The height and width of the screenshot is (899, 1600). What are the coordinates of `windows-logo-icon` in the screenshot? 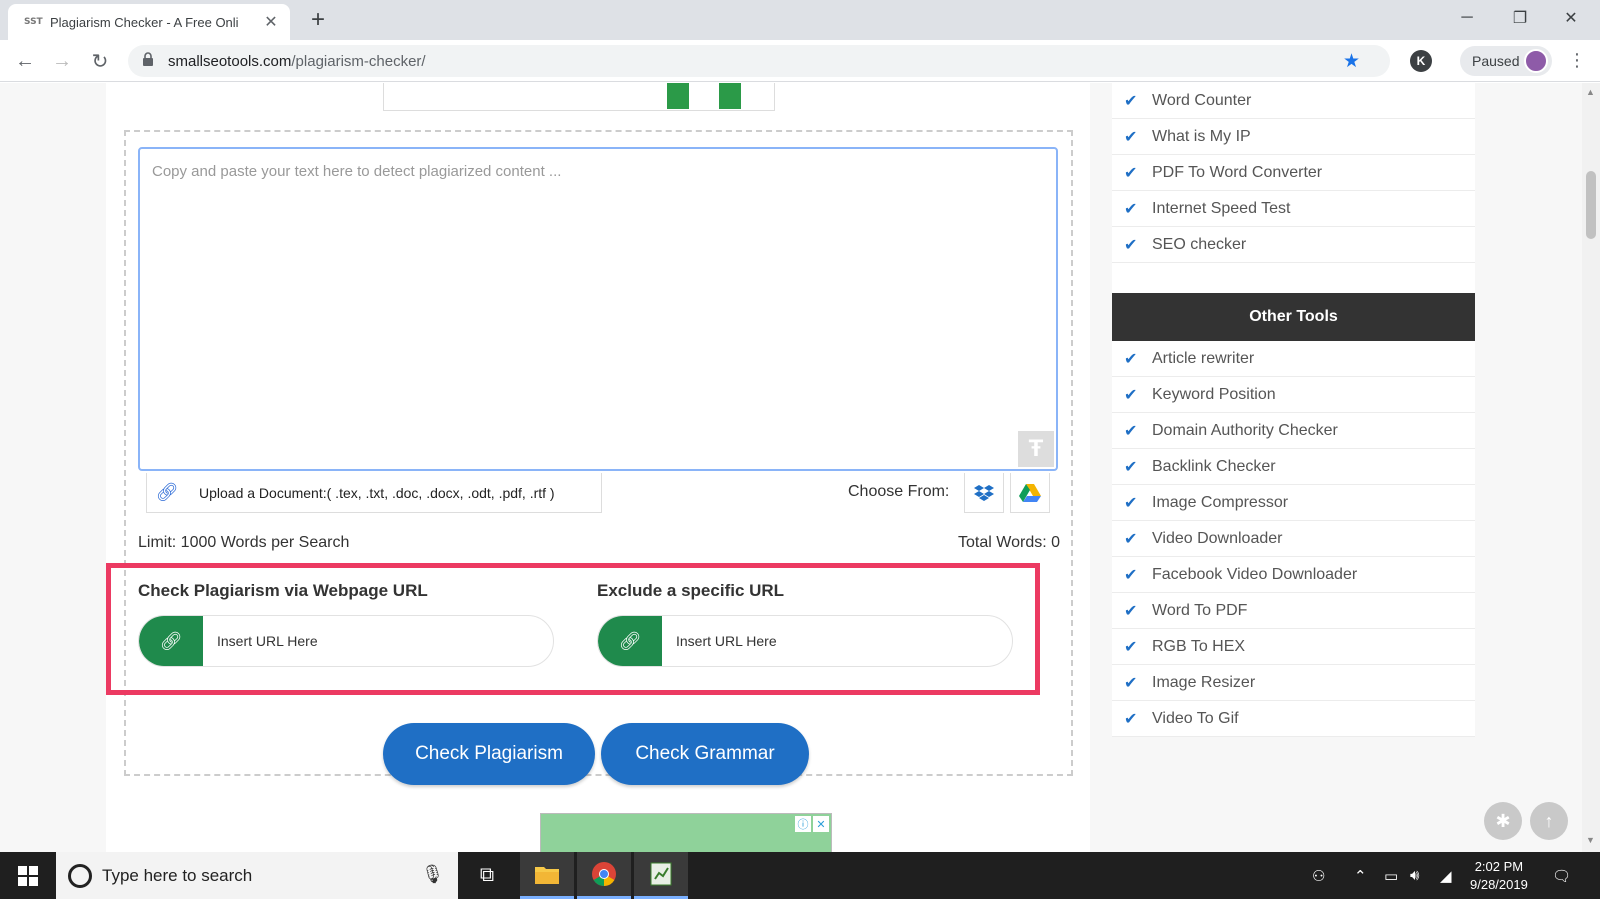 It's located at (28, 875).